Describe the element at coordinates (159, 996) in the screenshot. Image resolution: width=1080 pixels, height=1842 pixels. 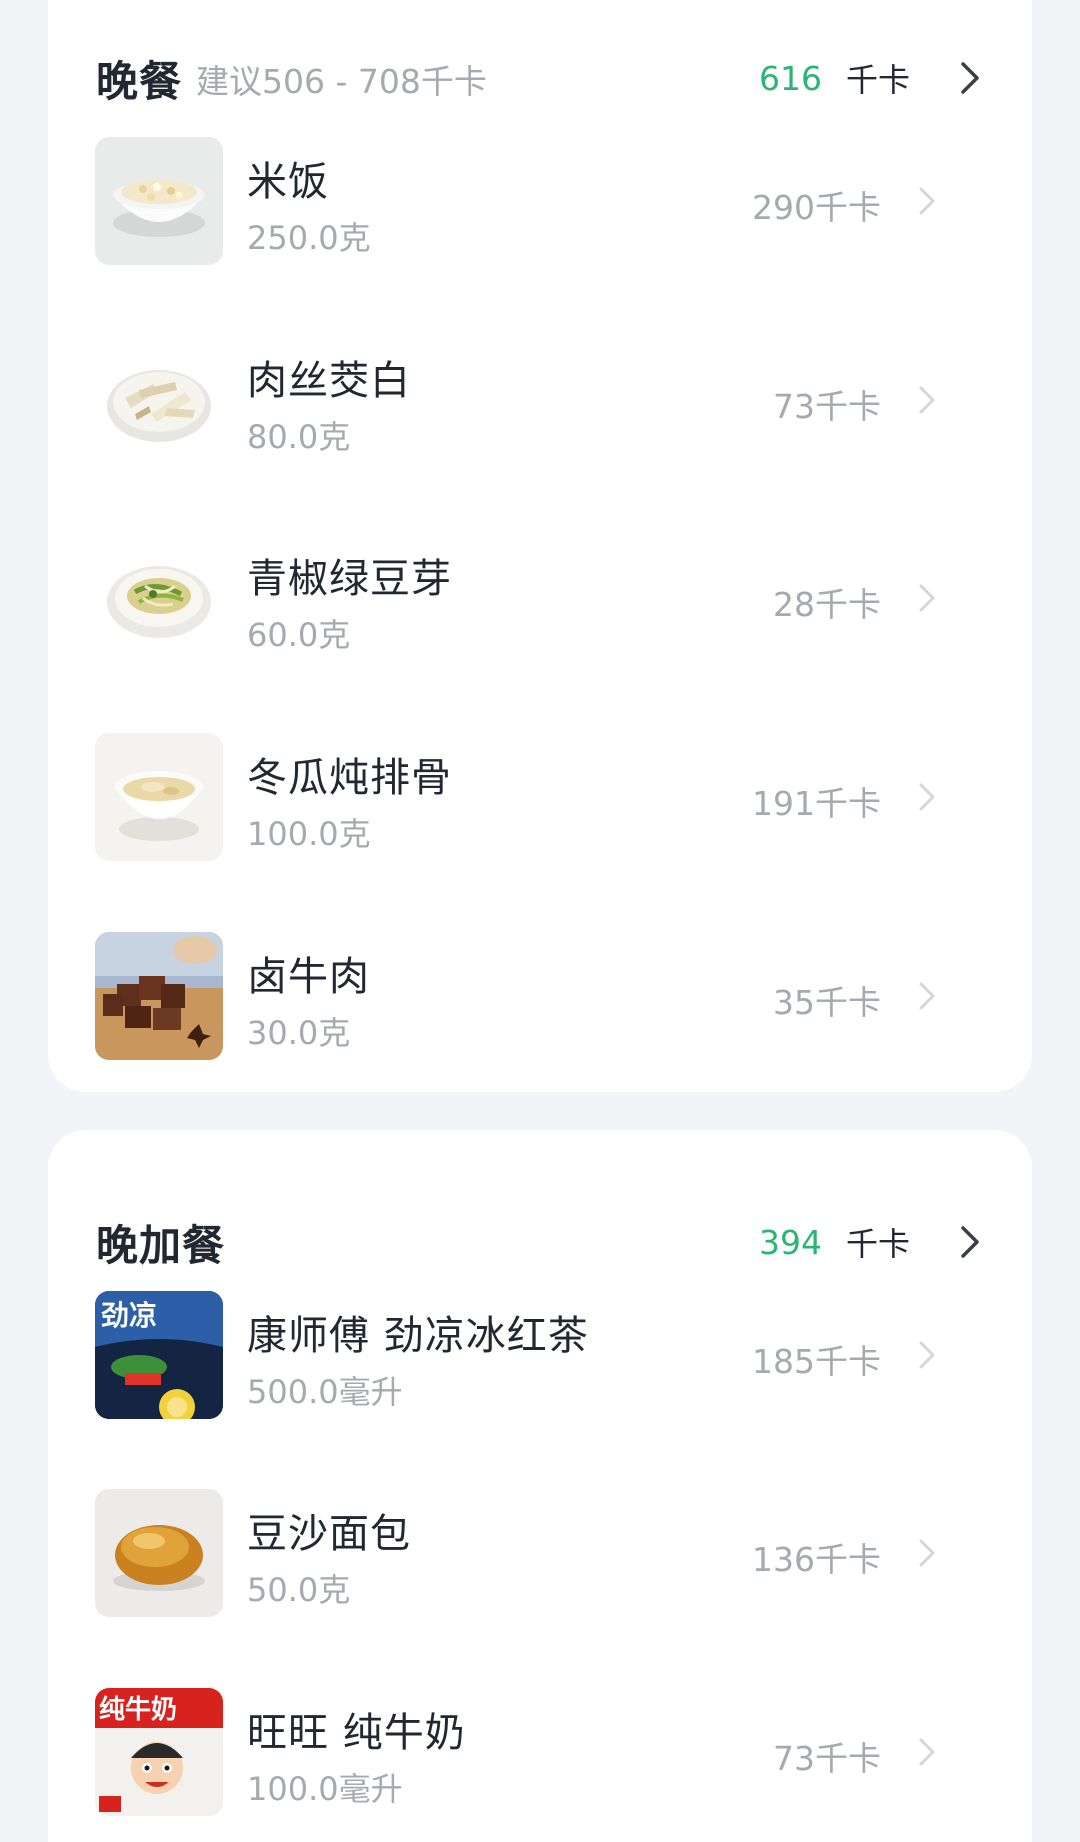
I see `braised-beef-image` at that location.